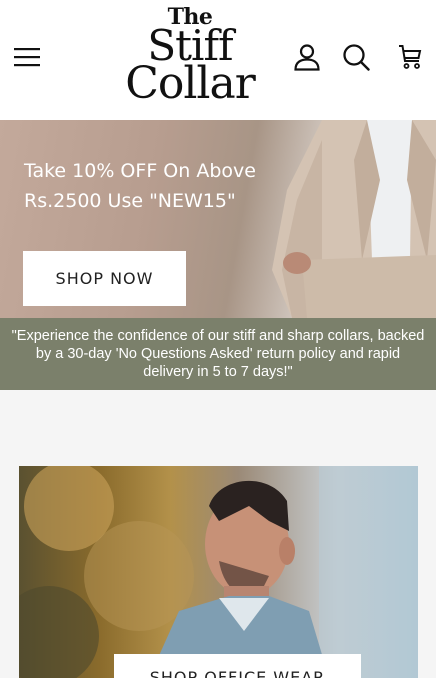 The height and width of the screenshot is (678, 436). What do you see at coordinates (354, 219) in the screenshot?
I see `hero-model-image` at bounding box center [354, 219].